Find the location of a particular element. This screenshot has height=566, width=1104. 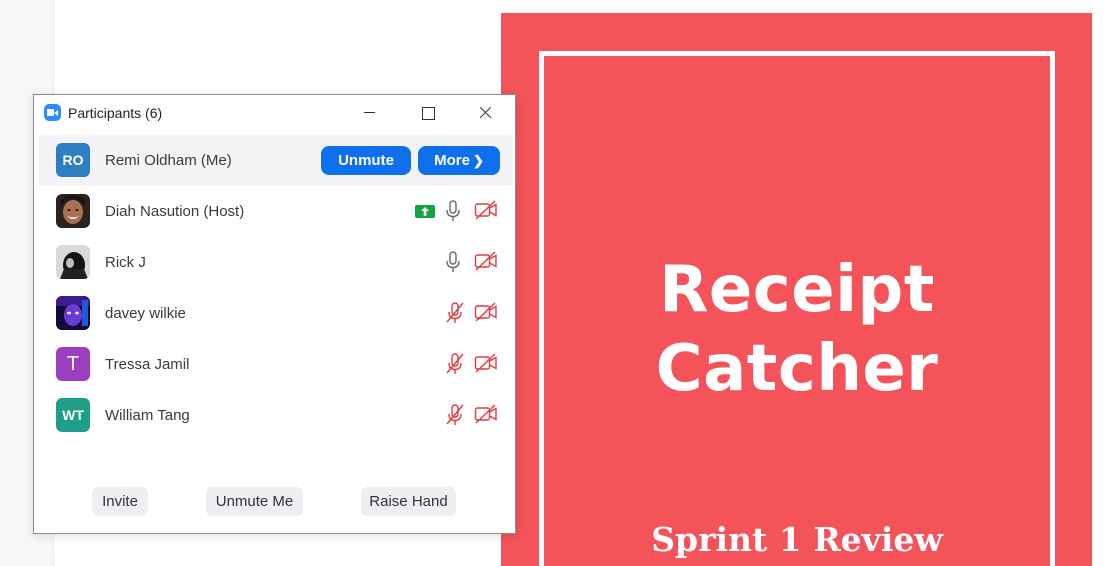

participant-row: T Tressa Jamil is located at coordinates (274, 364).